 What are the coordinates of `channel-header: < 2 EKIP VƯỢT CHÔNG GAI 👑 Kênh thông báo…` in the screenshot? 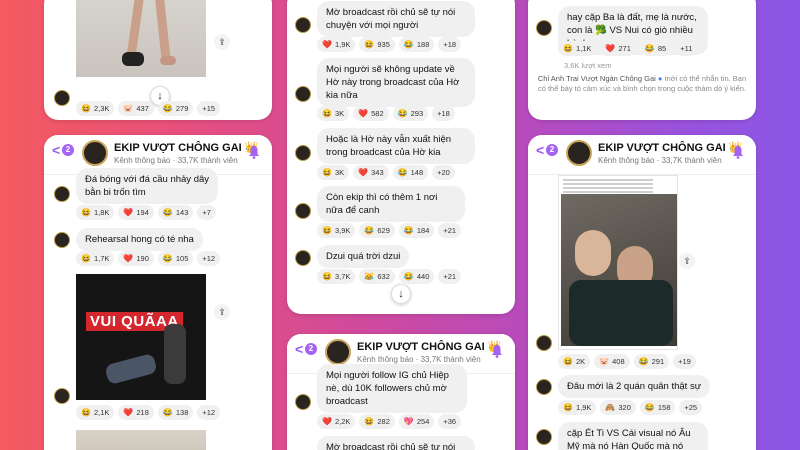 It's located at (642, 155).